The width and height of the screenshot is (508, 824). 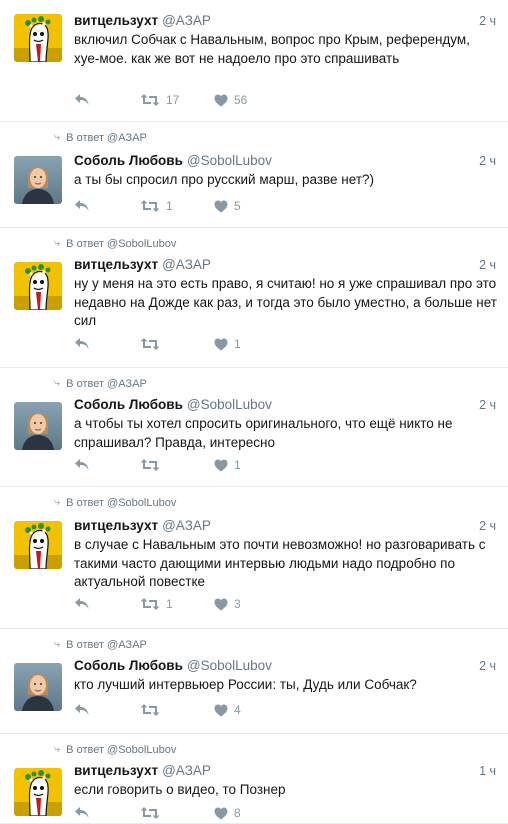 What do you see at coordinates (173, 100) in the screenshot?
I see `retweet-count: 17` at bounding box center [173, 100].